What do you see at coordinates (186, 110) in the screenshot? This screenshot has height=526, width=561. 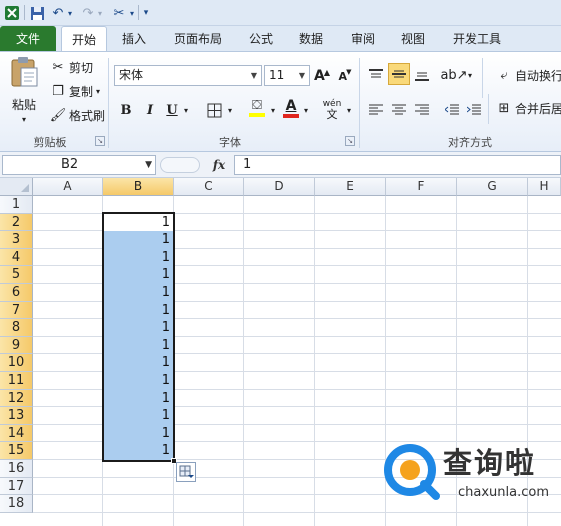 I see `underline-dropdown-icon: ▾` at bounding box center [186, 110].